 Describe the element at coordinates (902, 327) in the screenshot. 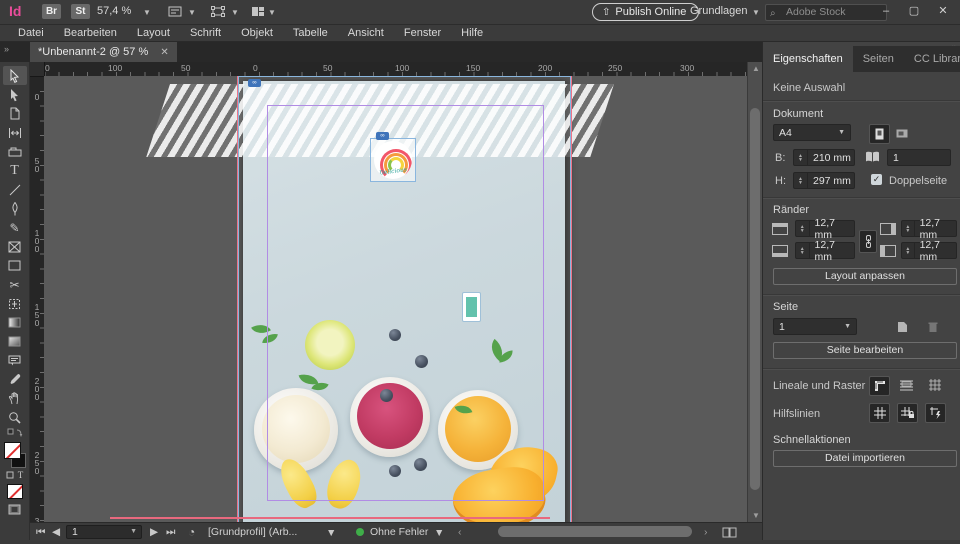

I see `new-page-icon` at that location.